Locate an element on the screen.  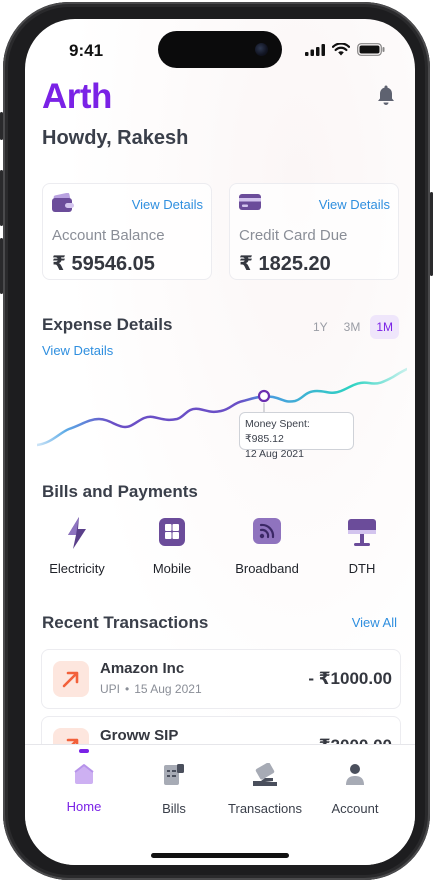
dth-dish-icon is located at coordinates (362, 534).